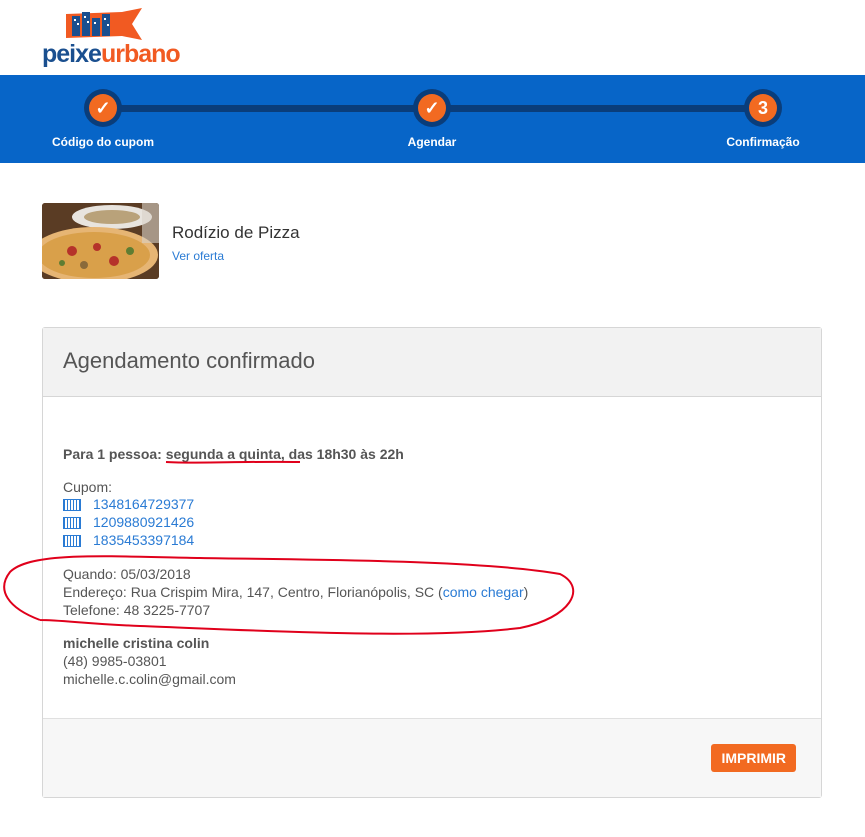  I want to click on coupon-item: 1209880921426, so click(128, 522).